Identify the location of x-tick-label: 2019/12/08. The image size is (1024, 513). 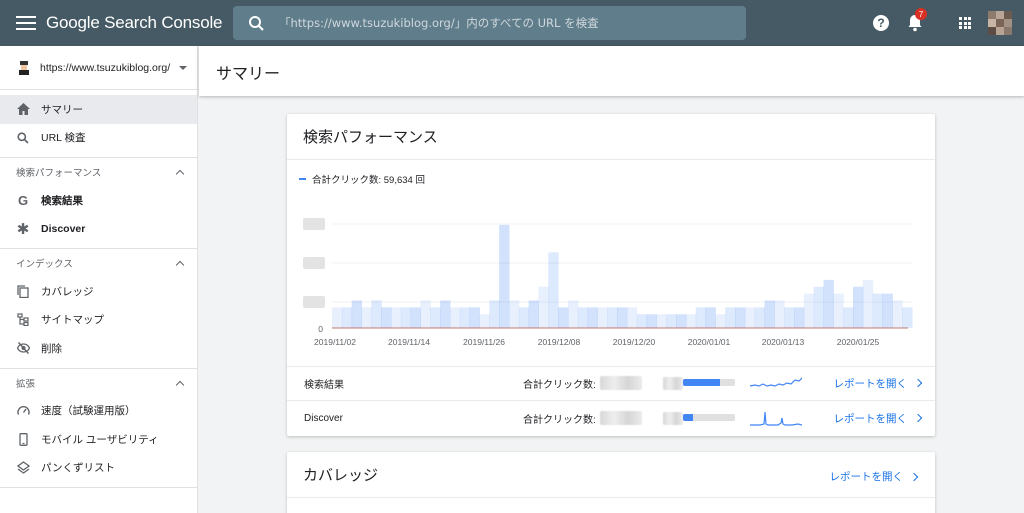
(559, 342).